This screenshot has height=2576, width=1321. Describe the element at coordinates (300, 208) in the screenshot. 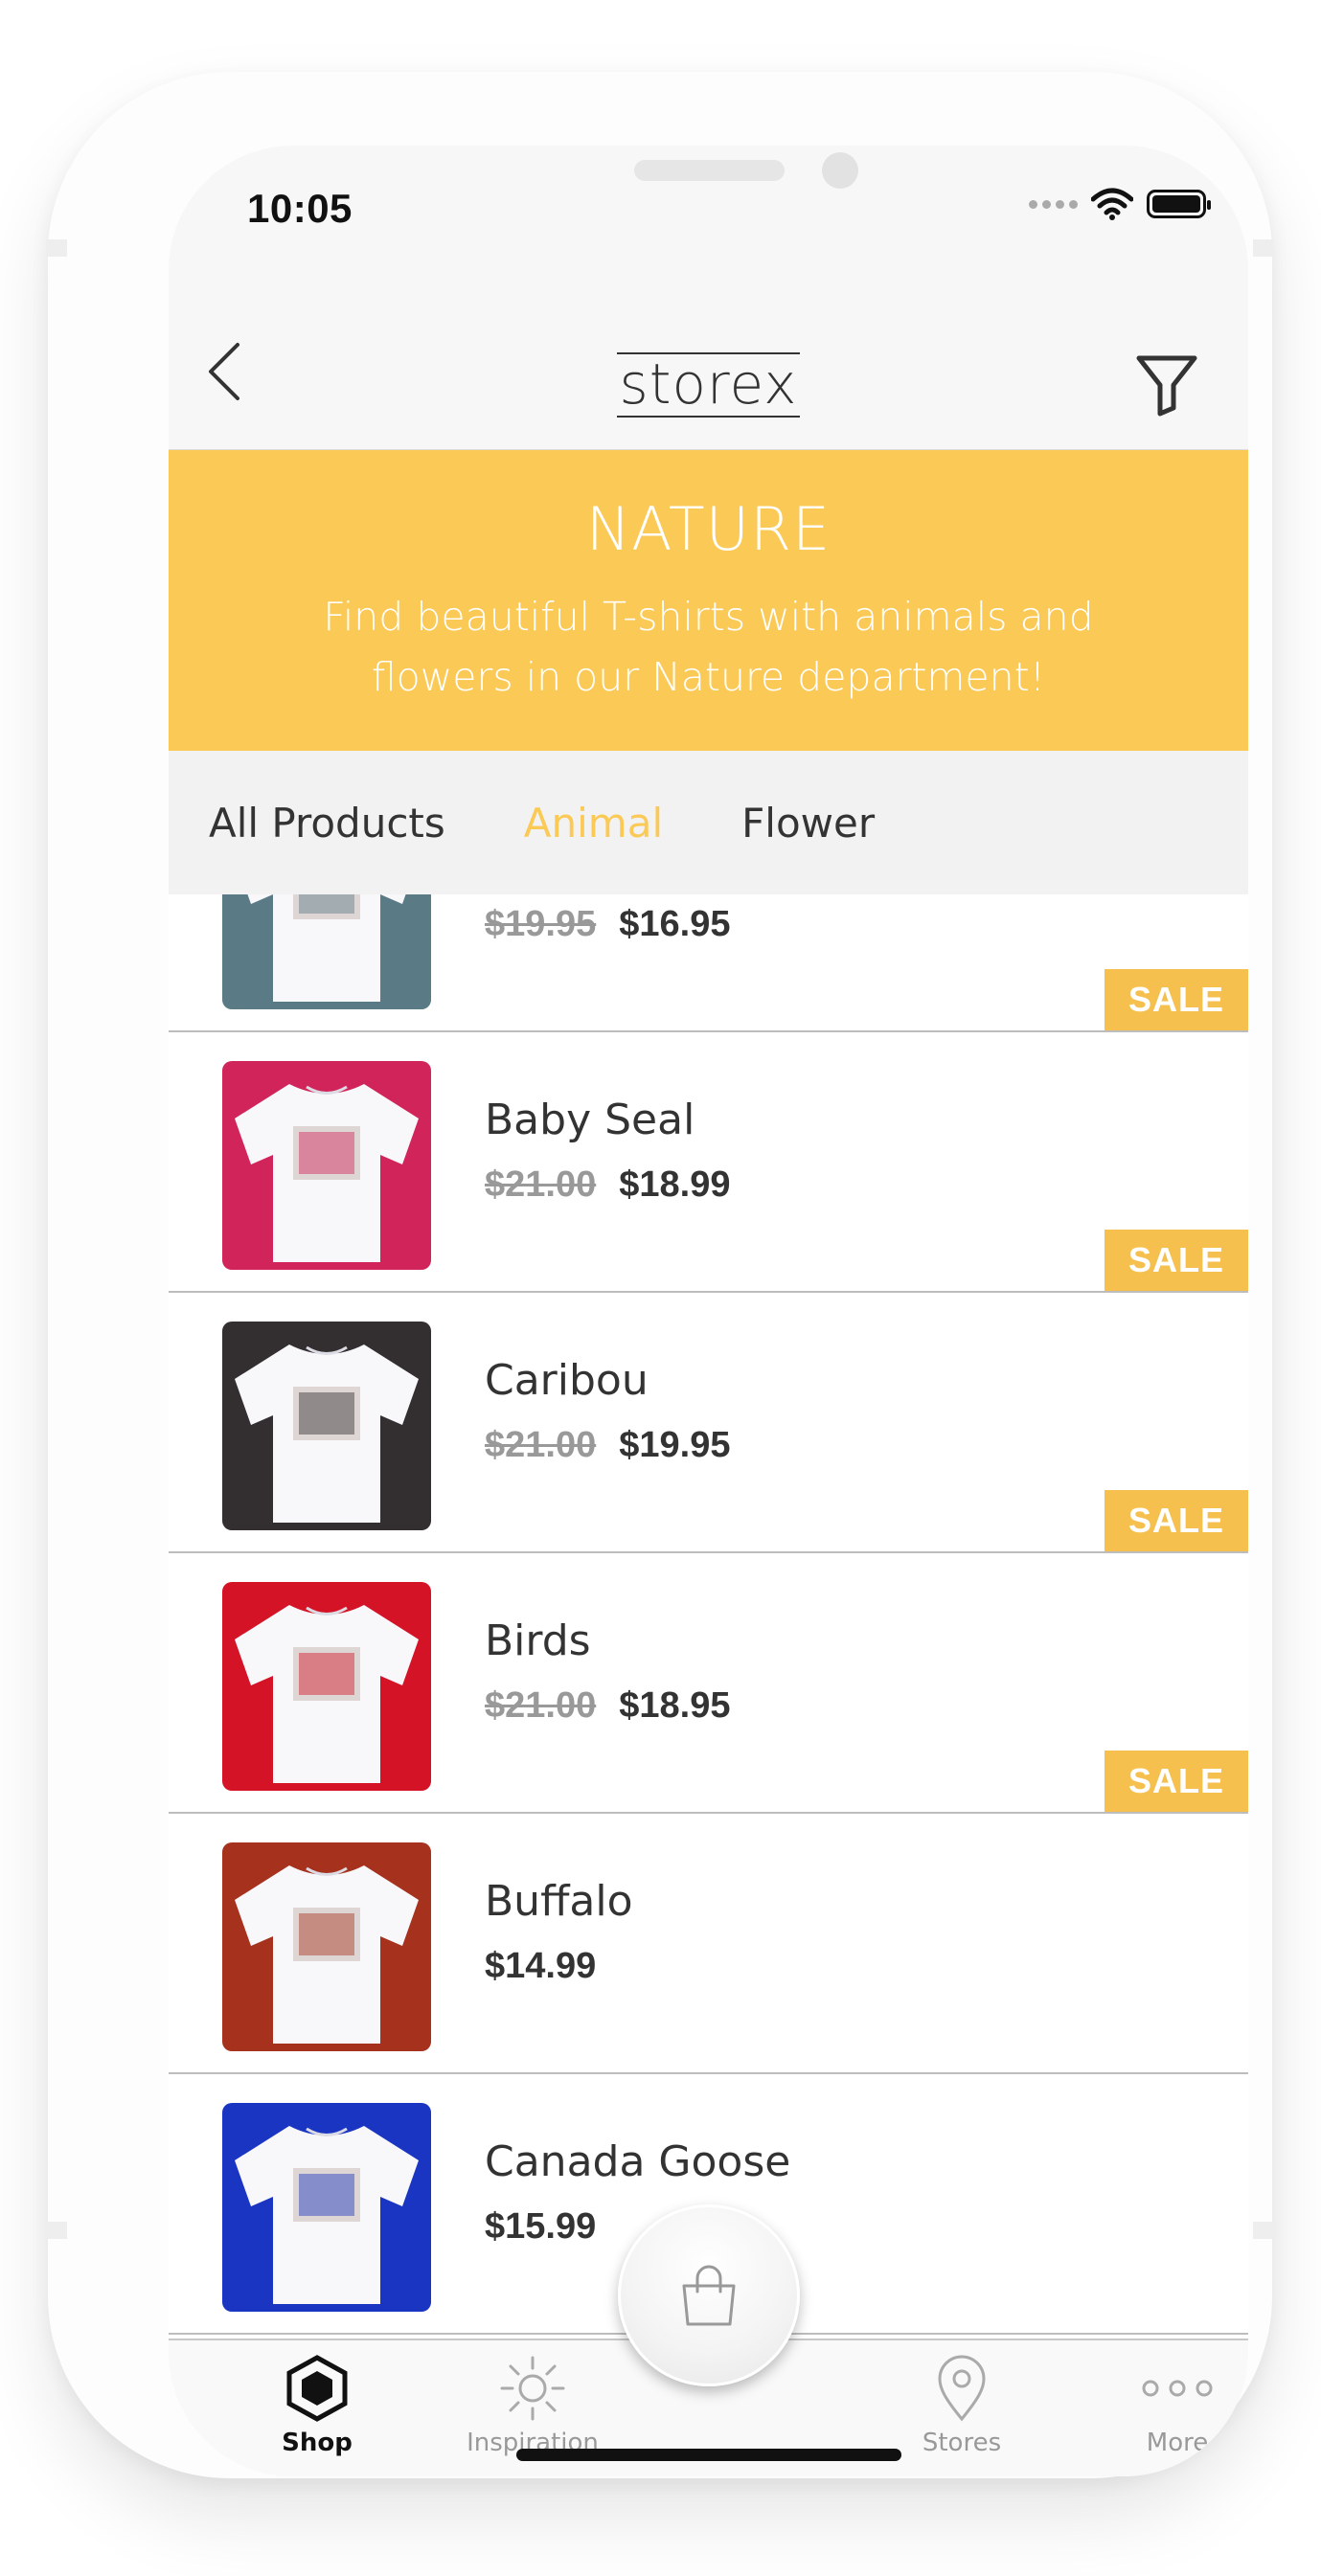

I see `status-time: 10:05` at that location.